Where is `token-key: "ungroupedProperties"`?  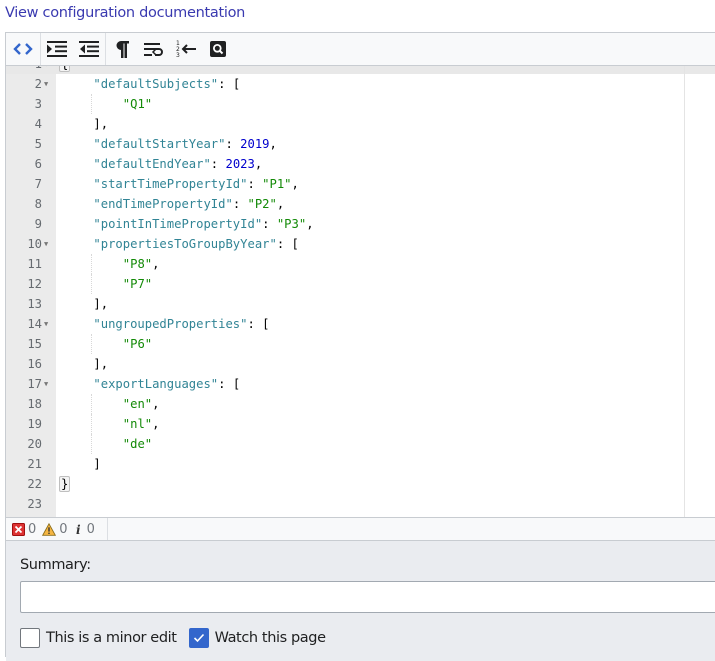
token-key: "ungroupedProperties" is located at coordinates (170, 324).